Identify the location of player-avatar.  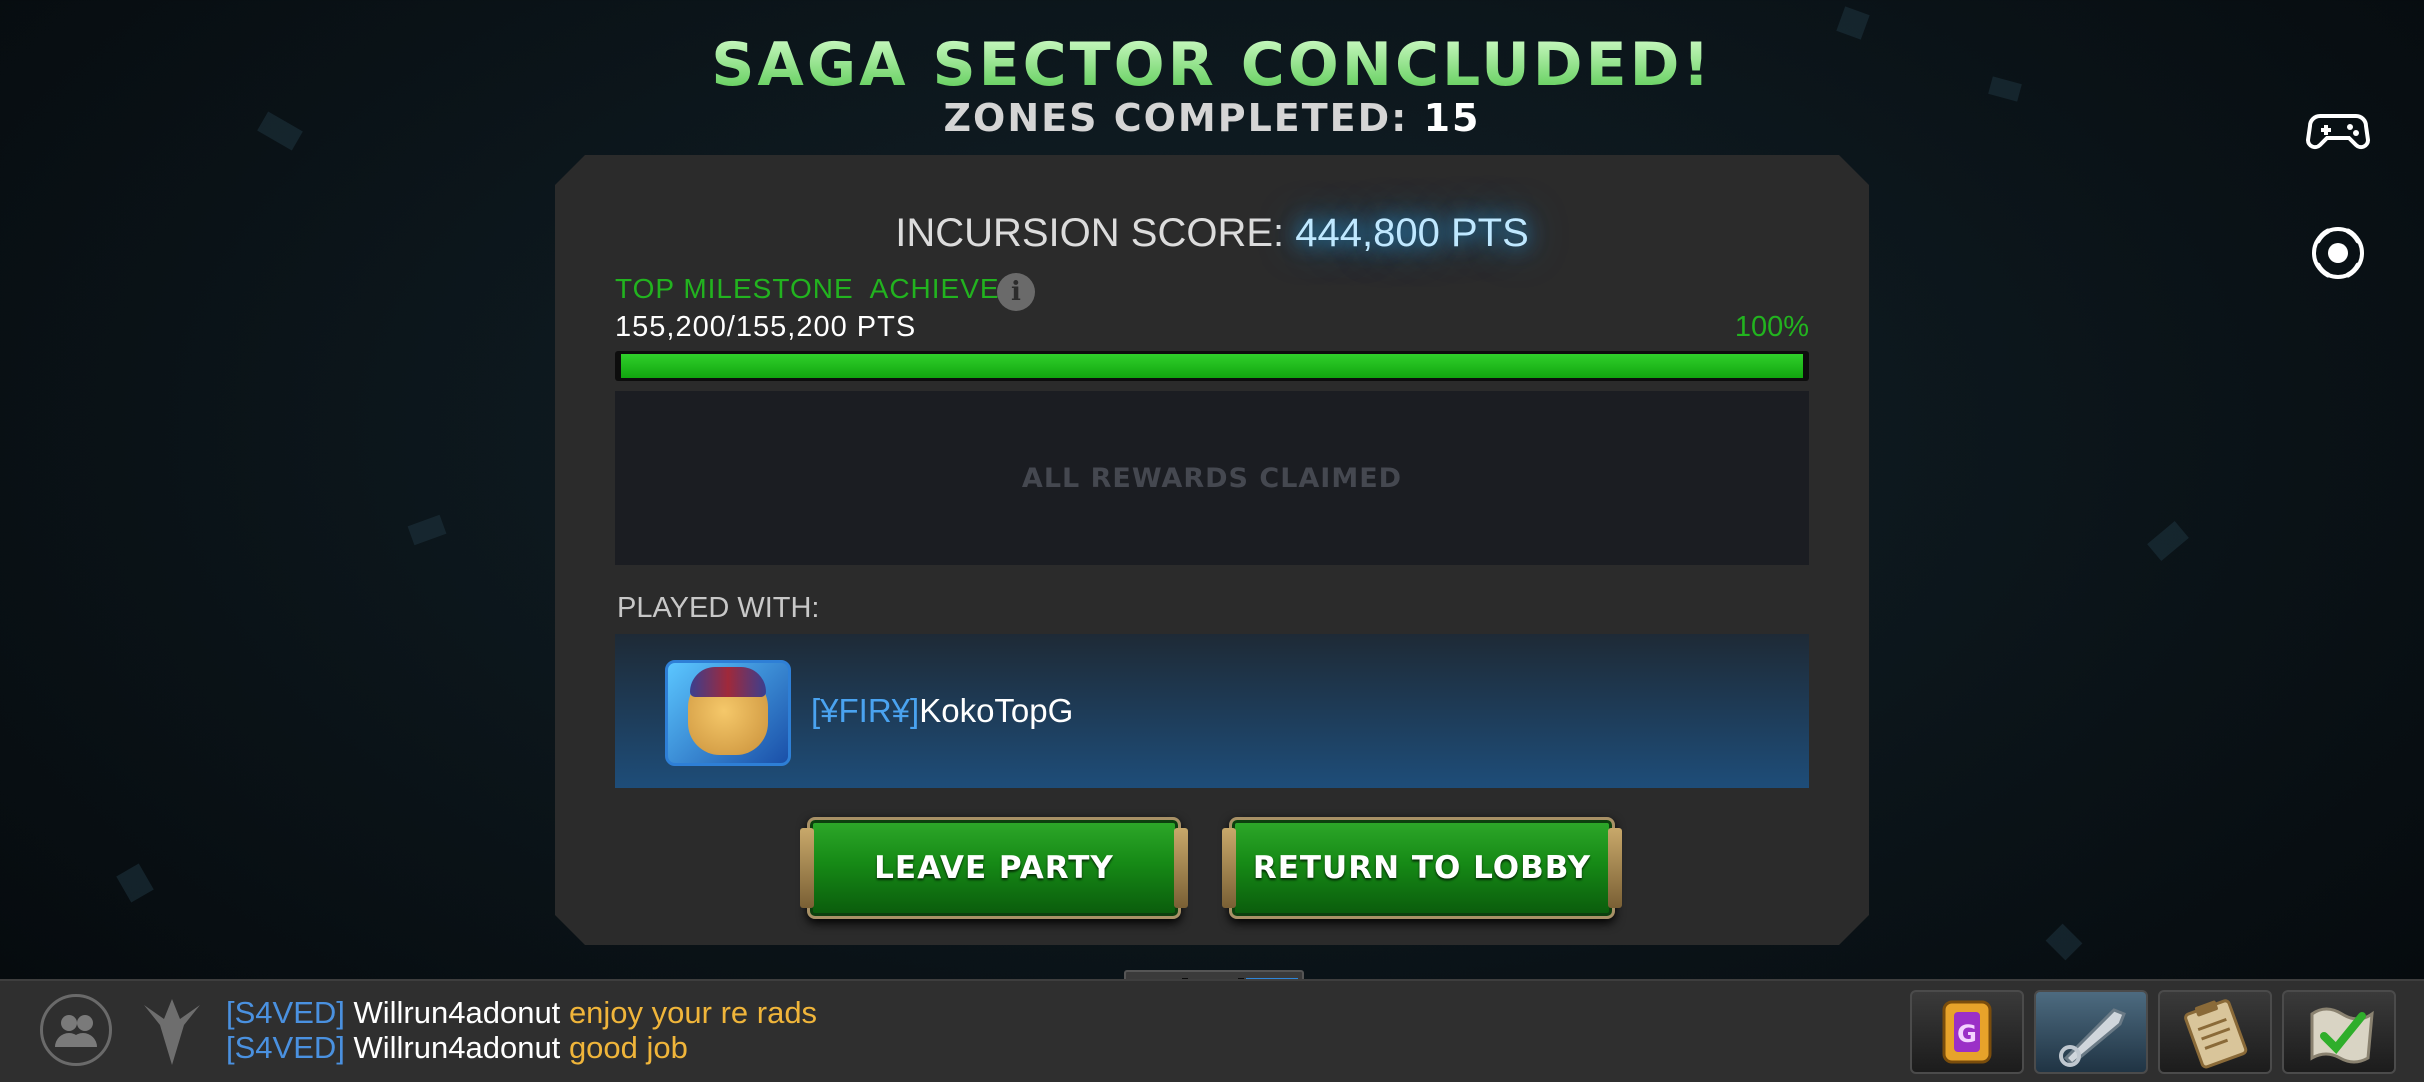
(728, 713).